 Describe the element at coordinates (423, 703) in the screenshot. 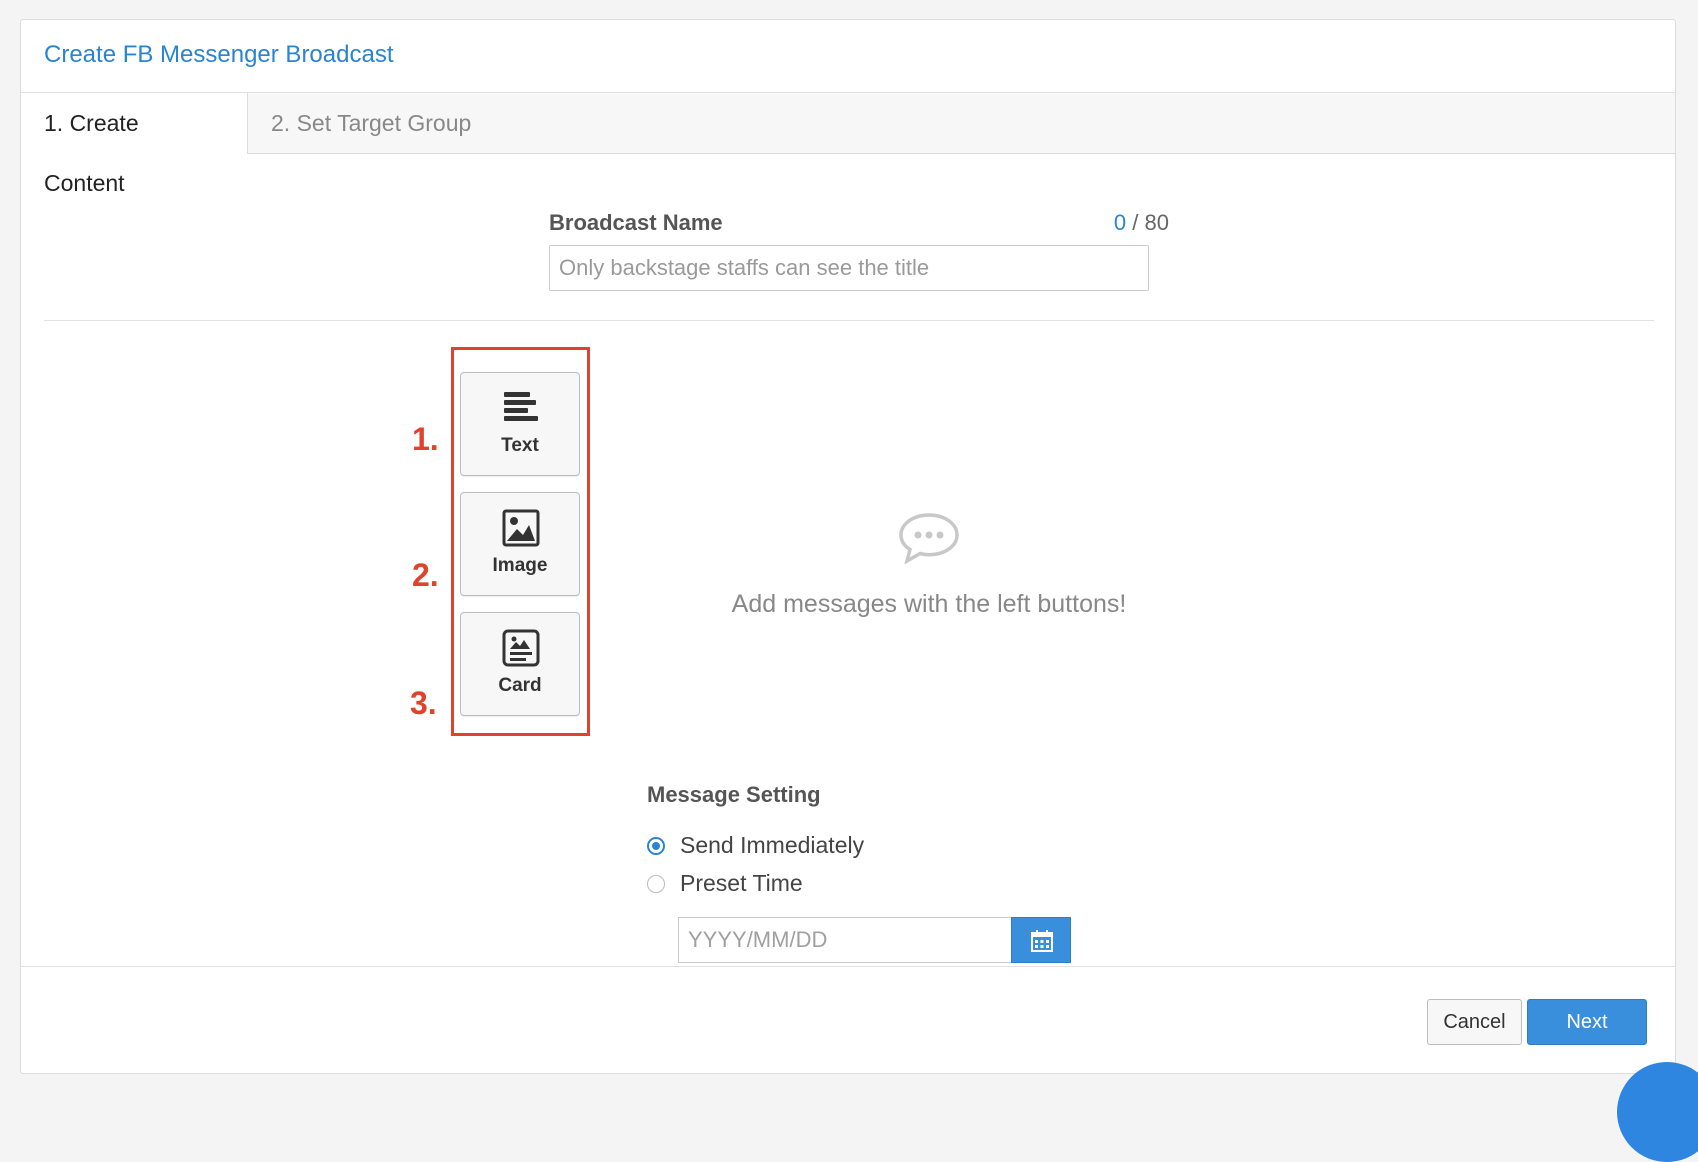

I see `step-number-3: 3.` at that location.